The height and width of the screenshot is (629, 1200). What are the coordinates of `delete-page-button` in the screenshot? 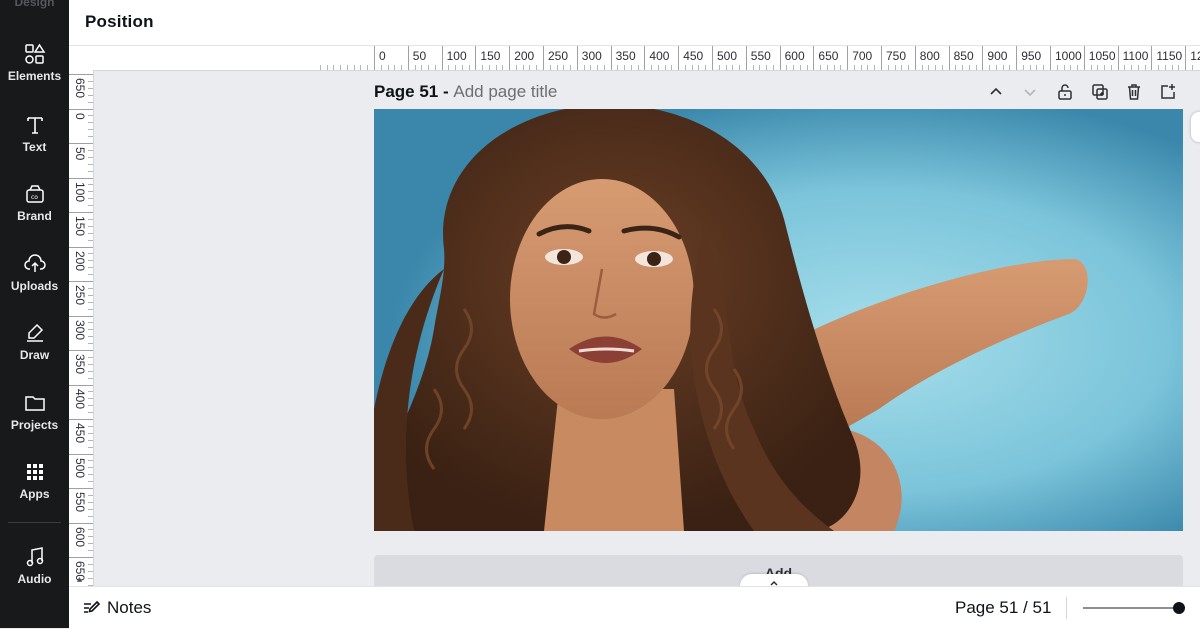 It's located at (1134, 92).